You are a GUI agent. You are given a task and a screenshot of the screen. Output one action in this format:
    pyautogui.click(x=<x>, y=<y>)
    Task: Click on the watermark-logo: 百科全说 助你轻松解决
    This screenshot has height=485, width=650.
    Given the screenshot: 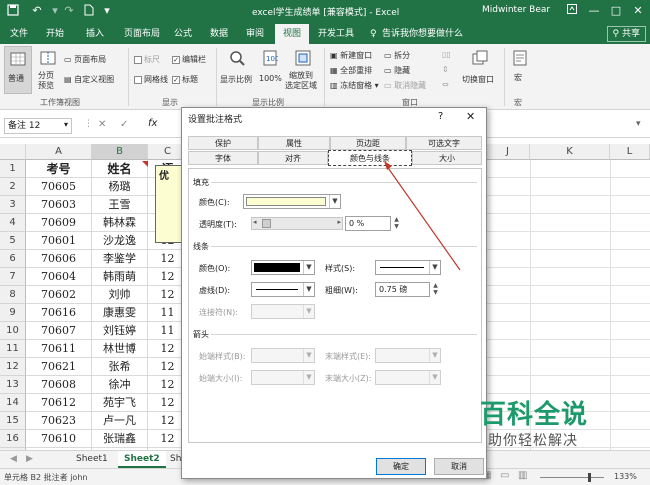 What is the action you would take?
    pyautogui.click(x=551, y=425)
    